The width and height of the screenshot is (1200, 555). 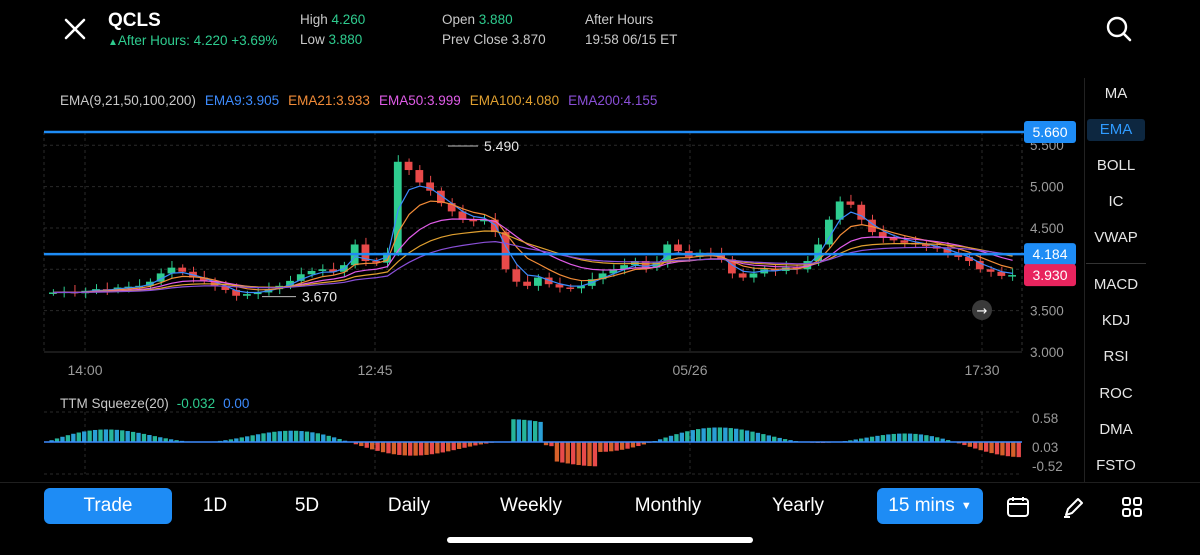 What do you see at coordinates (307, 506) in the screenshot?
I see `tab-5d: 5D` at bounding box center [307, 506].